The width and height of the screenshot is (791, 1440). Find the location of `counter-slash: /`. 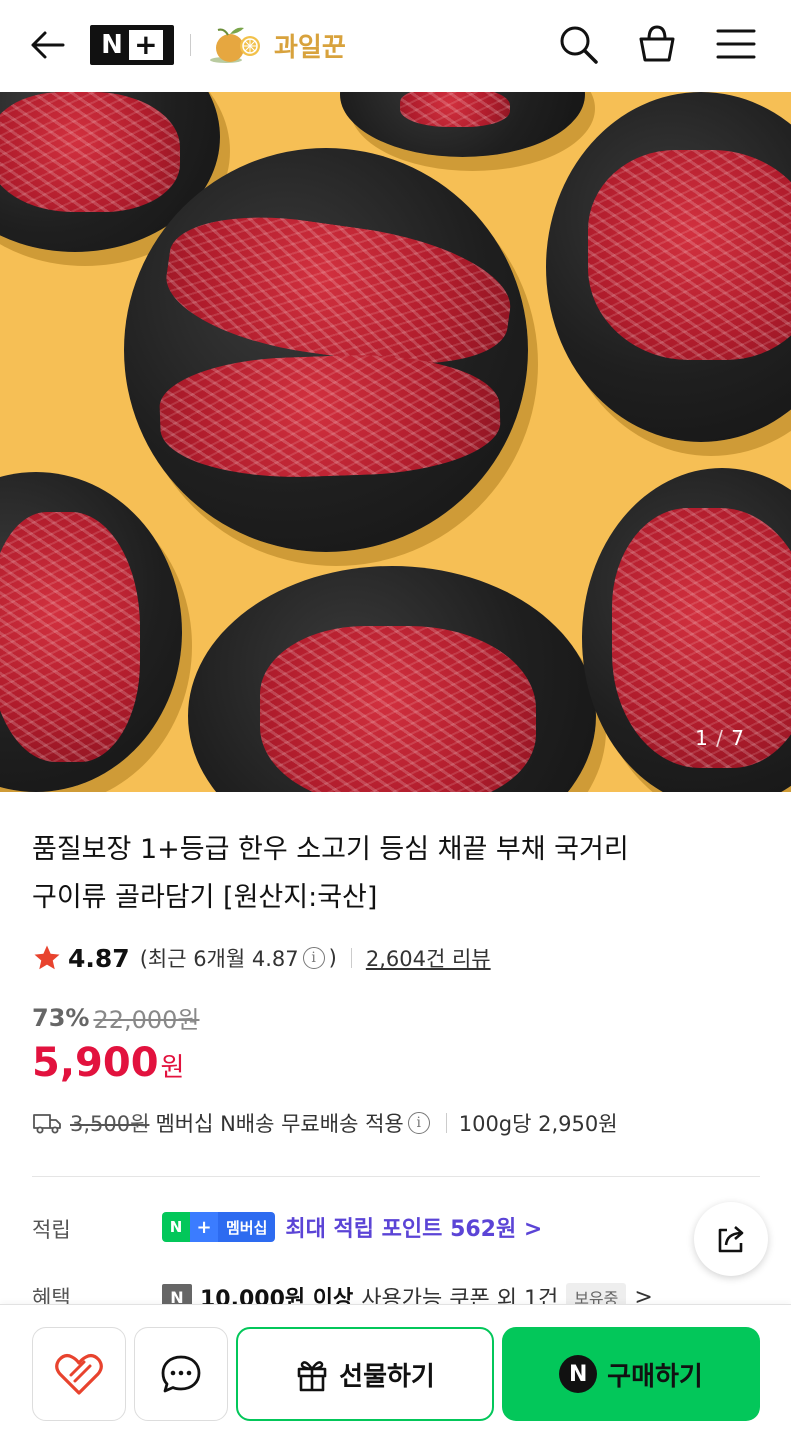

counter-slash: / is located at coordinates (720, 738).